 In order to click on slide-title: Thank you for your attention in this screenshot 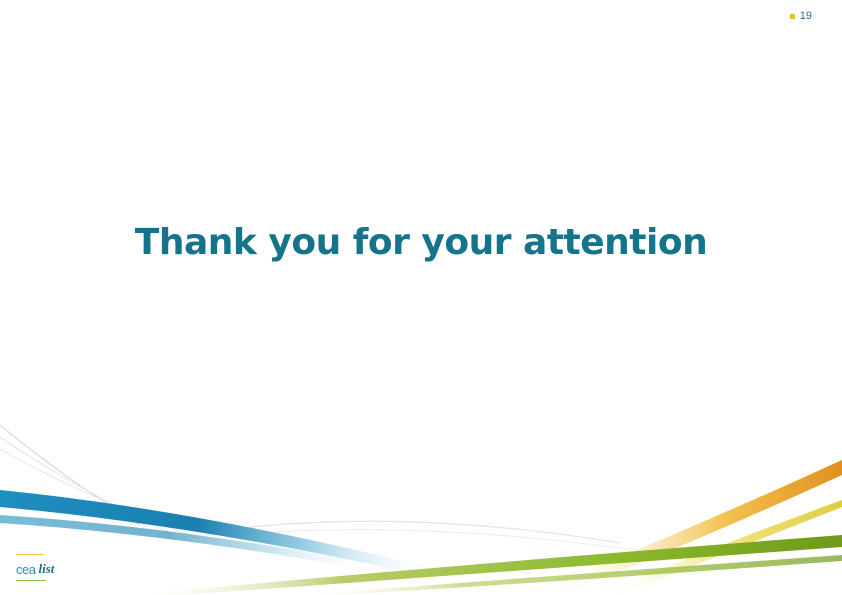, I will do `click(421, 242)`.